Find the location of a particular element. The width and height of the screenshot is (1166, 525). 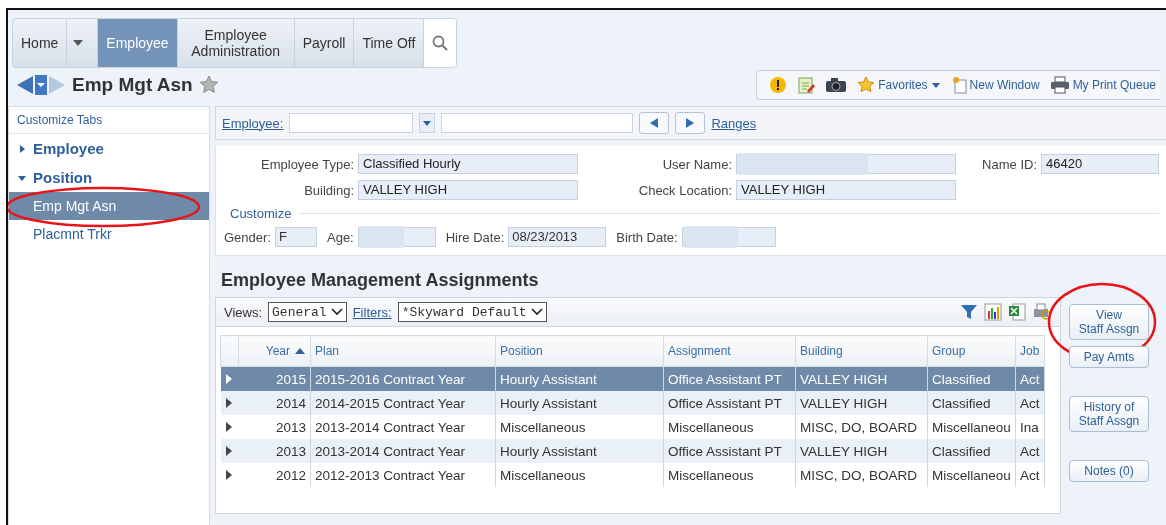

field-label: Gender: is located at coordinates (247, 237).